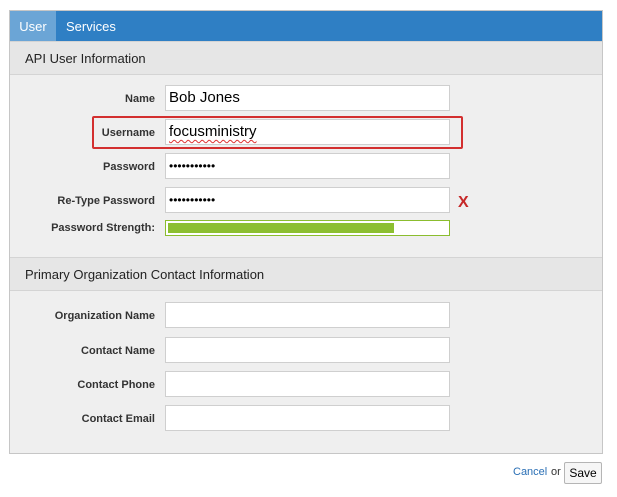 Image resolution: width=617 pixels, height=497 pixels. What do you see at coordinates (307, 166) in the screenshot?
I see `password-field: •••••••••••` at bounding box center [307, 166].